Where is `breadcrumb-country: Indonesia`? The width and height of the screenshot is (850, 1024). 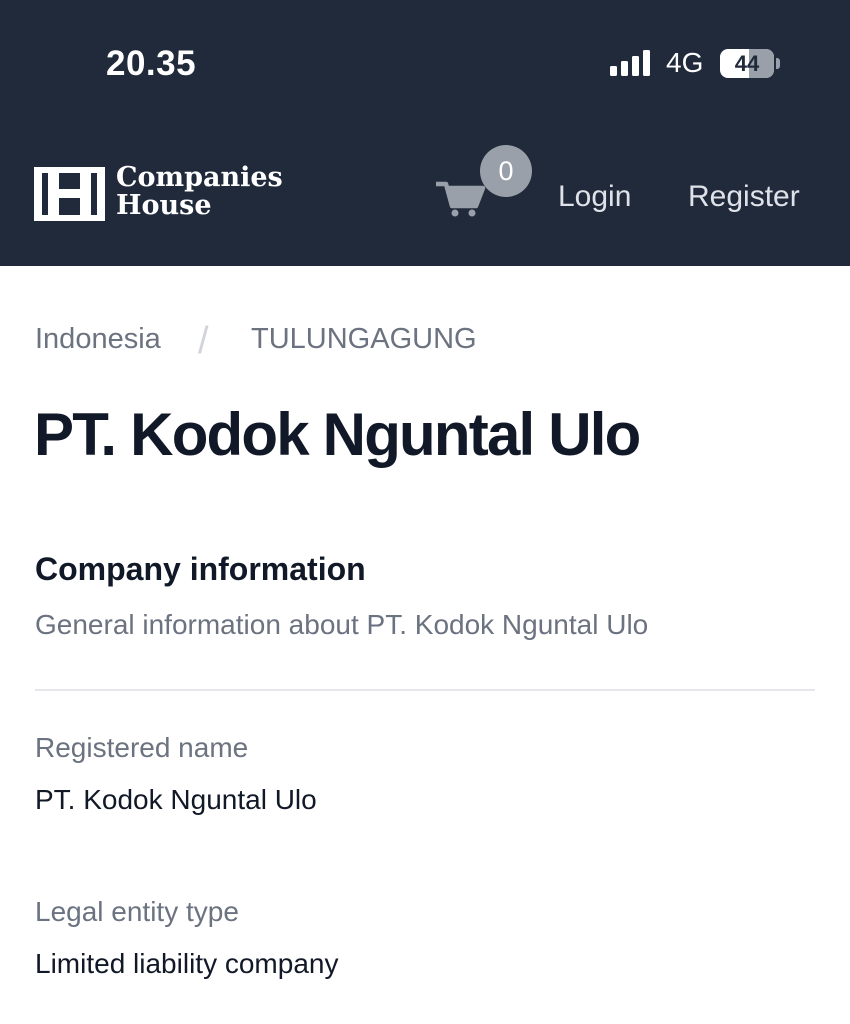
breadcrumb-country: Indonesia is located at coordinates (98, 339).